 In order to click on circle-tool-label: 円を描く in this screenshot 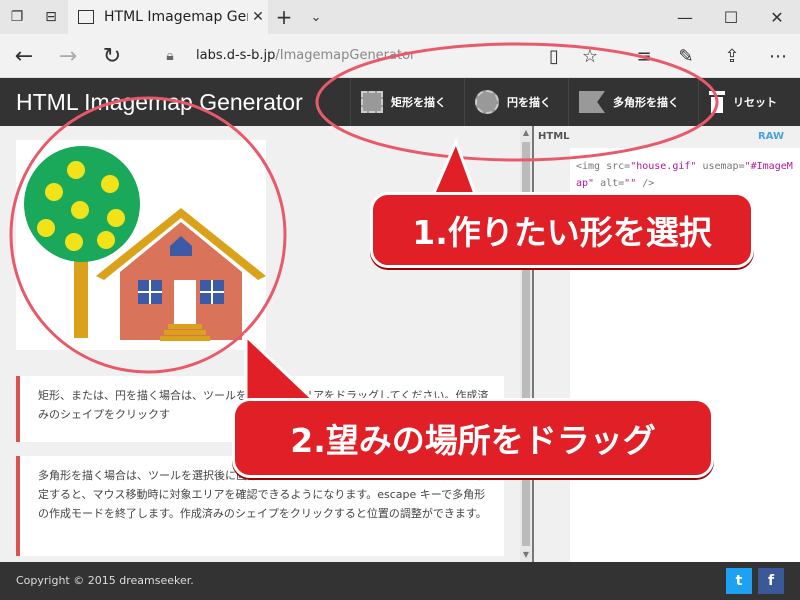, I will do `click(529, 102)`.